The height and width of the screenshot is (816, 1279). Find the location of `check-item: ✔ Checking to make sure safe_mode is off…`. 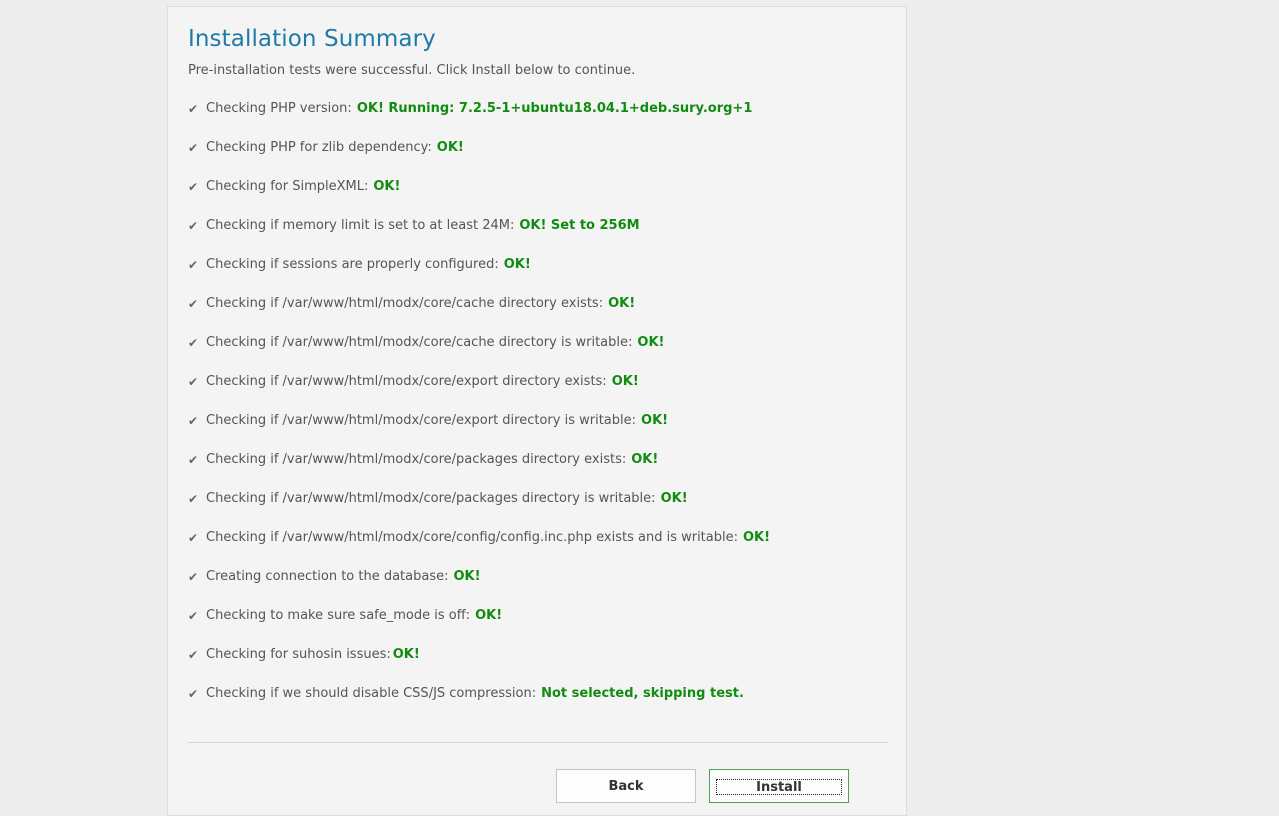

check-item: ✔ Checking to make sure safe_mode is off… is located at coordinates (479, 626).